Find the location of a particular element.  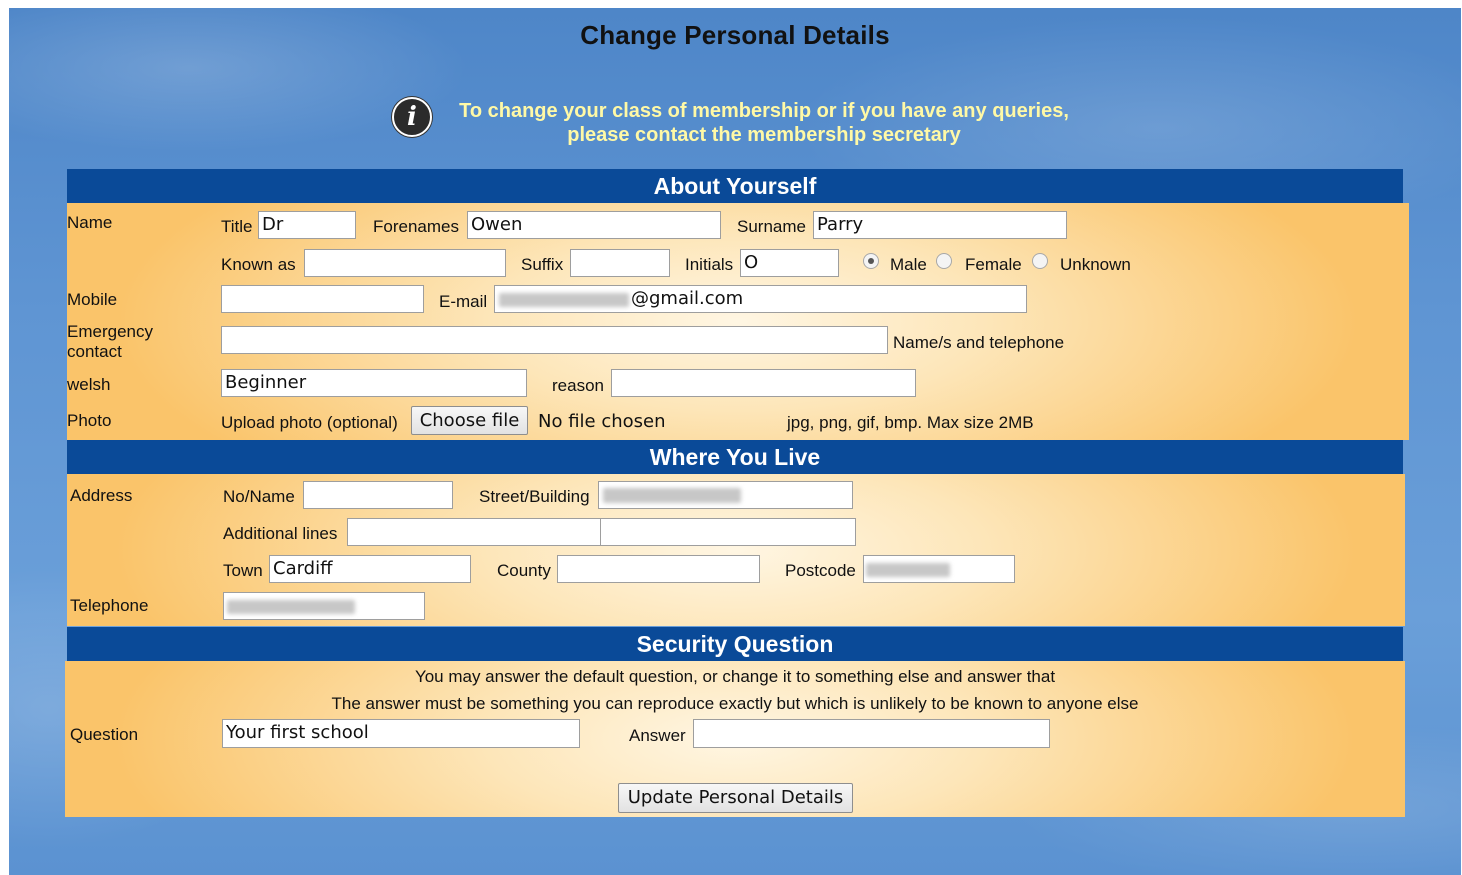

forenames-input: Owen is located at coordinates (594, 225).